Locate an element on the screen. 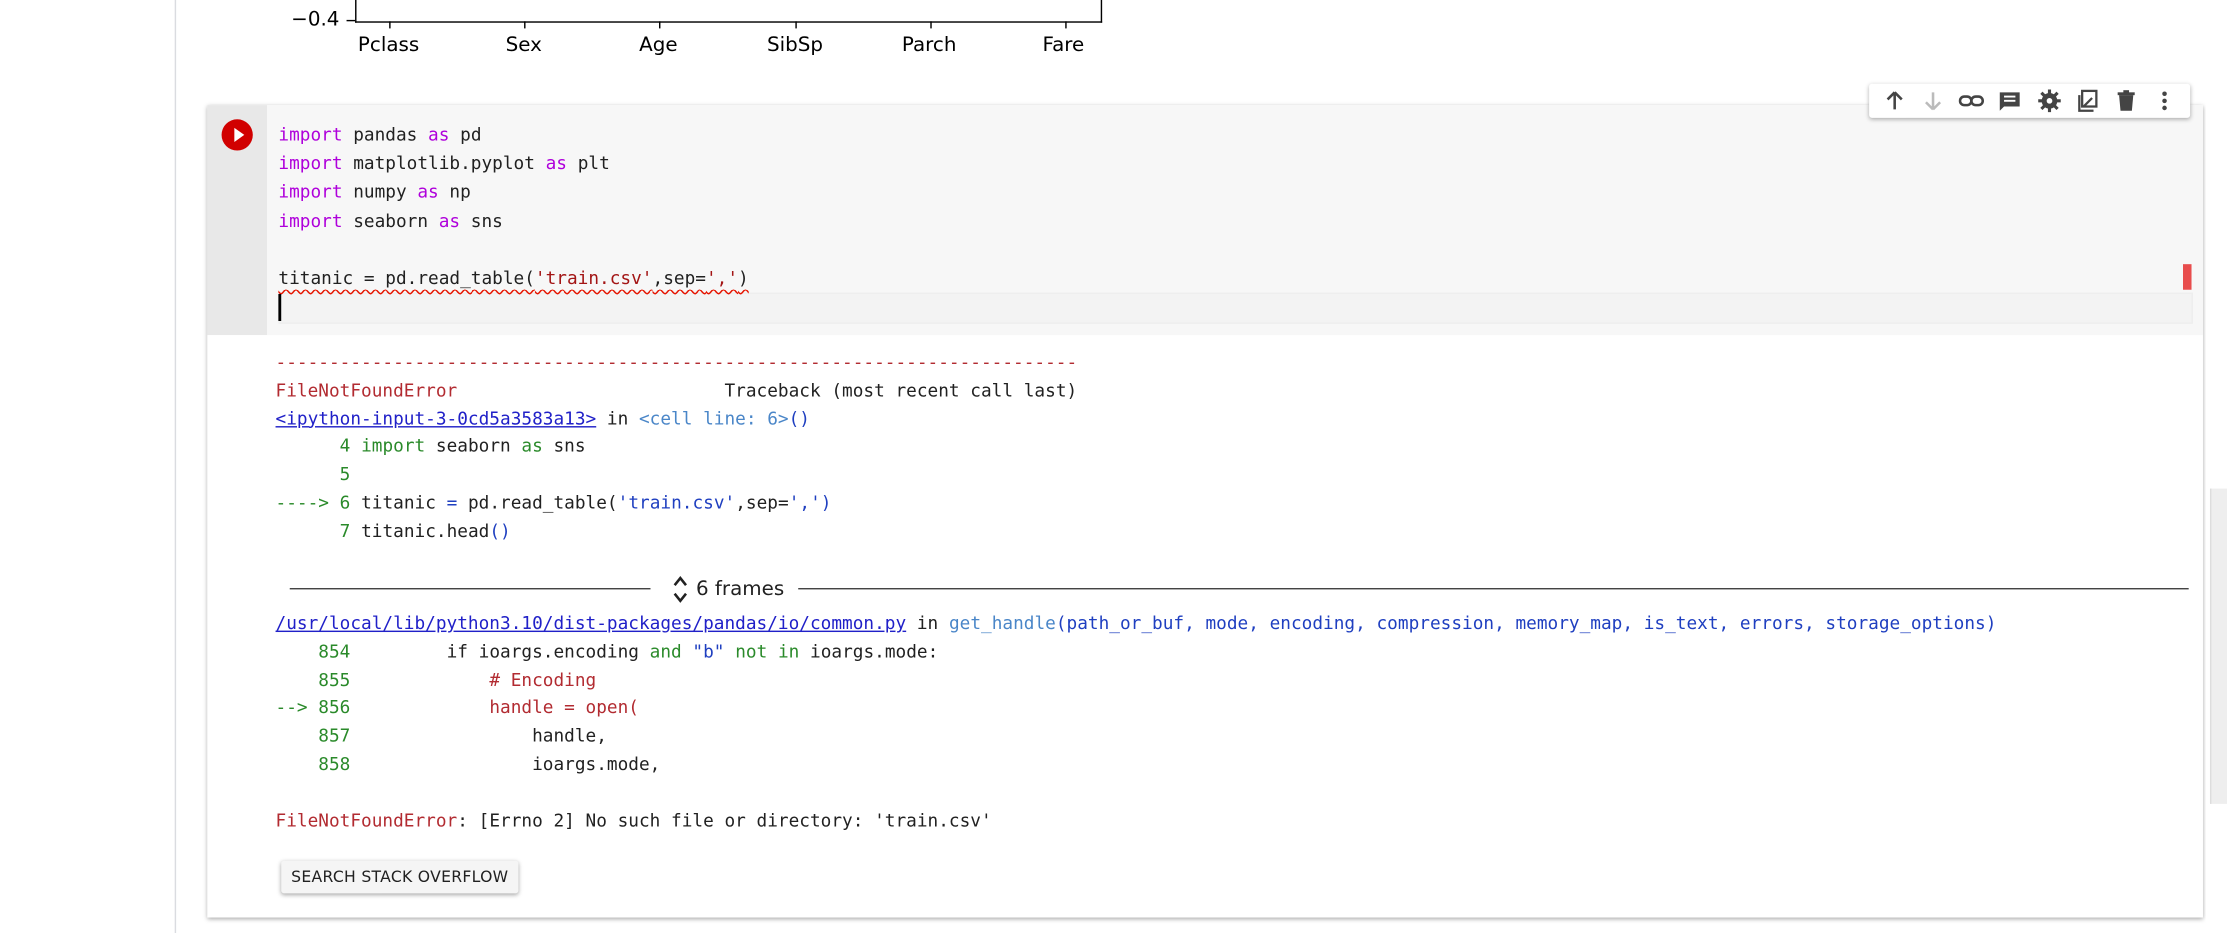  collapsed-frames-toggle: 6 frames is located at coordinates (1239, 588).